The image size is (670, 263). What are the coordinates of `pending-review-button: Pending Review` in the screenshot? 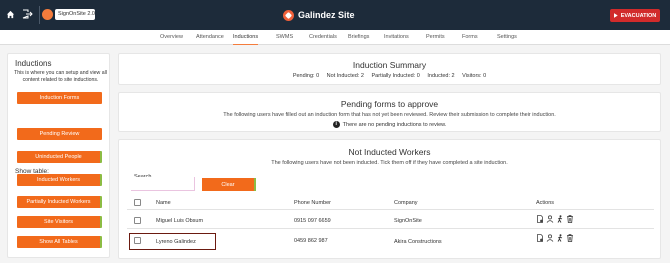 It's located at (59, 134).